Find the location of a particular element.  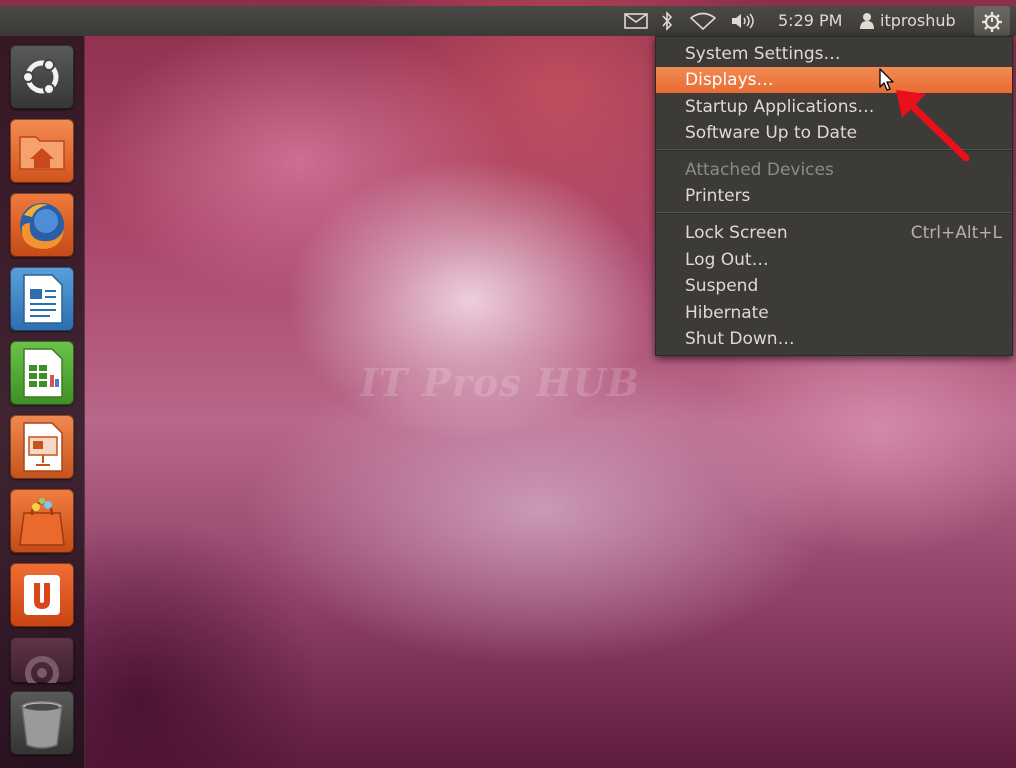

menu-separator is located at coordinates (834, 213).